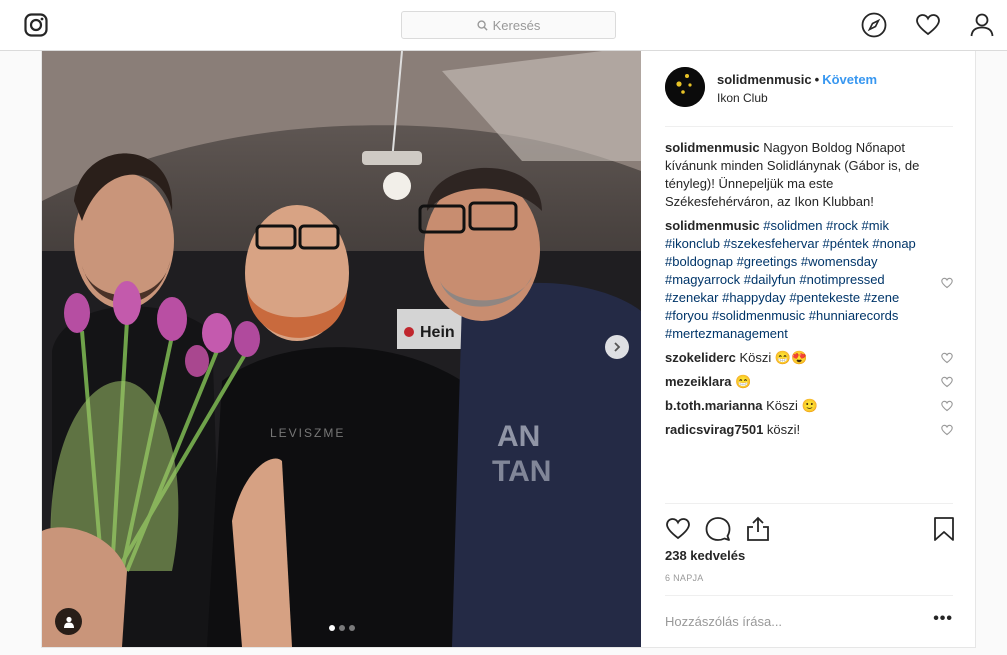 Image resolution: width=1007 pixels, height=655 pixels. What do you see at coordinates (518, 436) in the screenshot?
I see `svg-text: AN` at bounding box center [518, 436].